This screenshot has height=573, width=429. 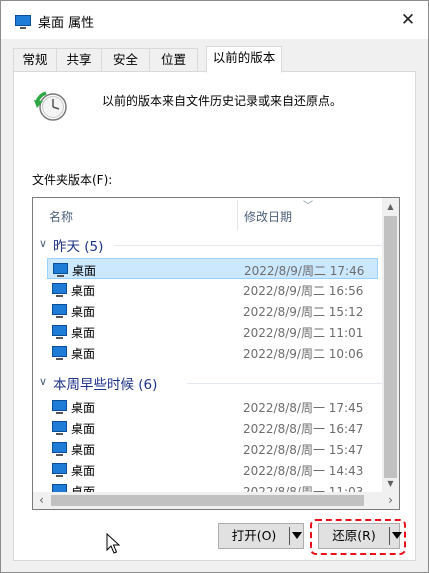 I want to click on group-title: 本周早些时候 (6), so click(x=105, y=385).